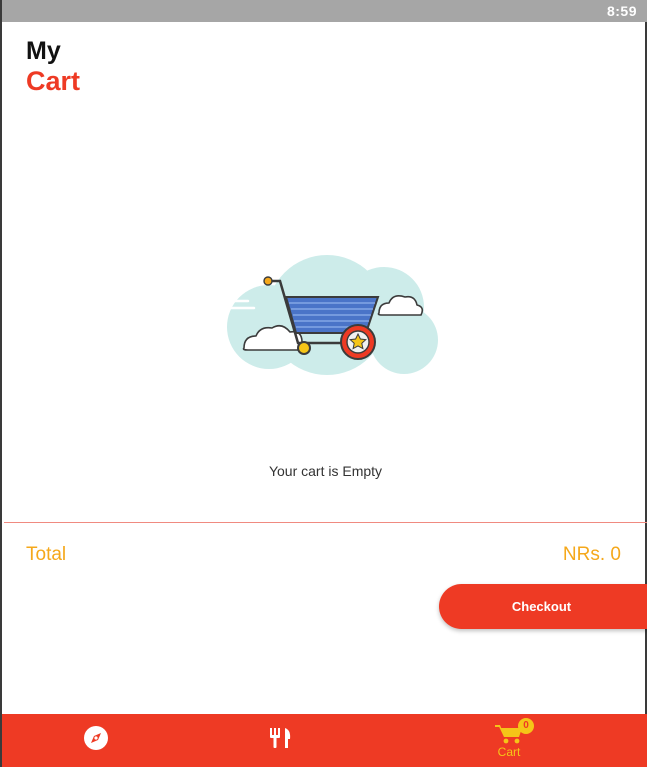 This screenshot has height=767, width=647. What do you see at coordinates (43, 51) in the screenshot?
I see `page-title-line1: My` at bounding box center [43, 51].